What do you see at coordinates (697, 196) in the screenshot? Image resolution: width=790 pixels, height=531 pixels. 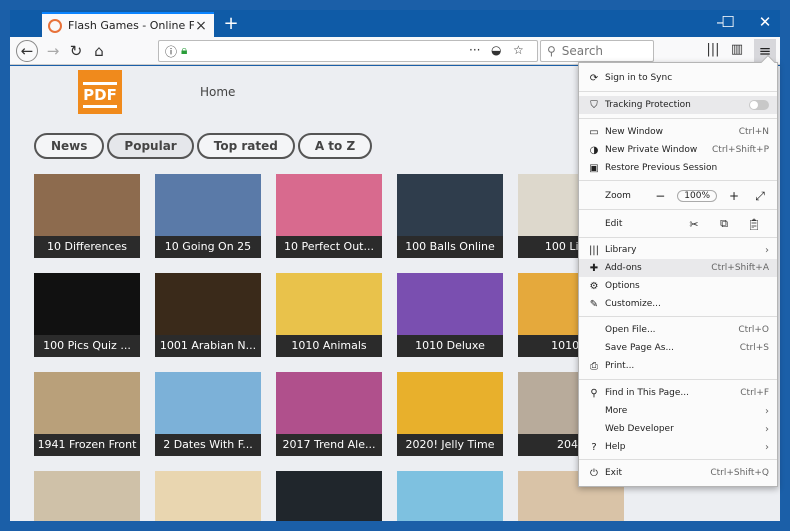 I see `zoom-level: 100%` at bounding box center [697, 196].